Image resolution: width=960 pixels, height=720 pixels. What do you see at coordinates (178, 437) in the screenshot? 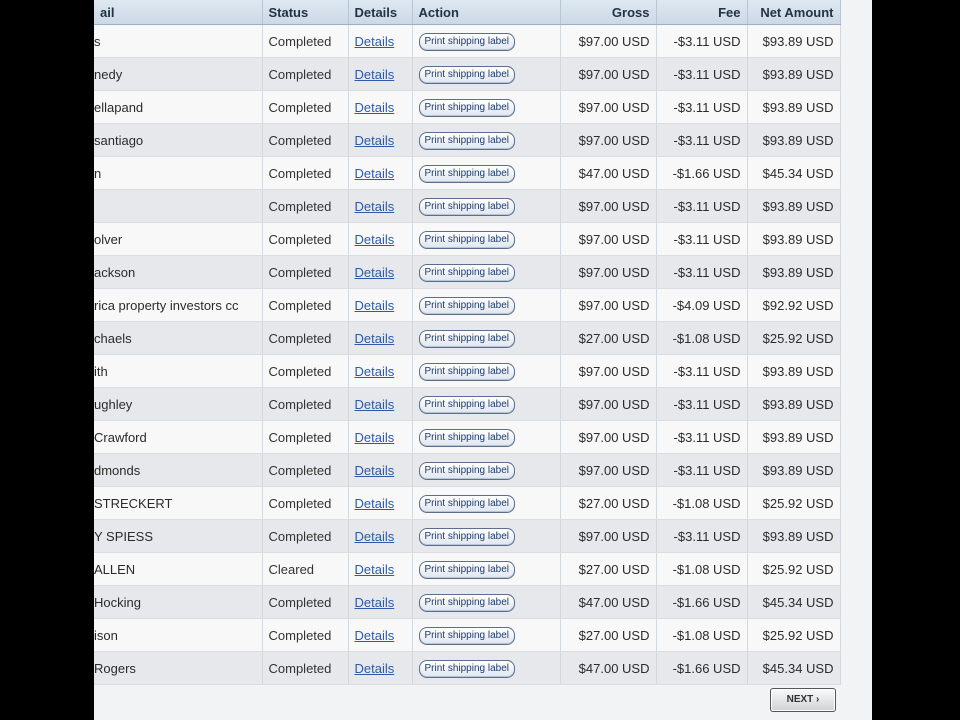
I see `payer-name: Crawford` at bounding box center [178, 437].